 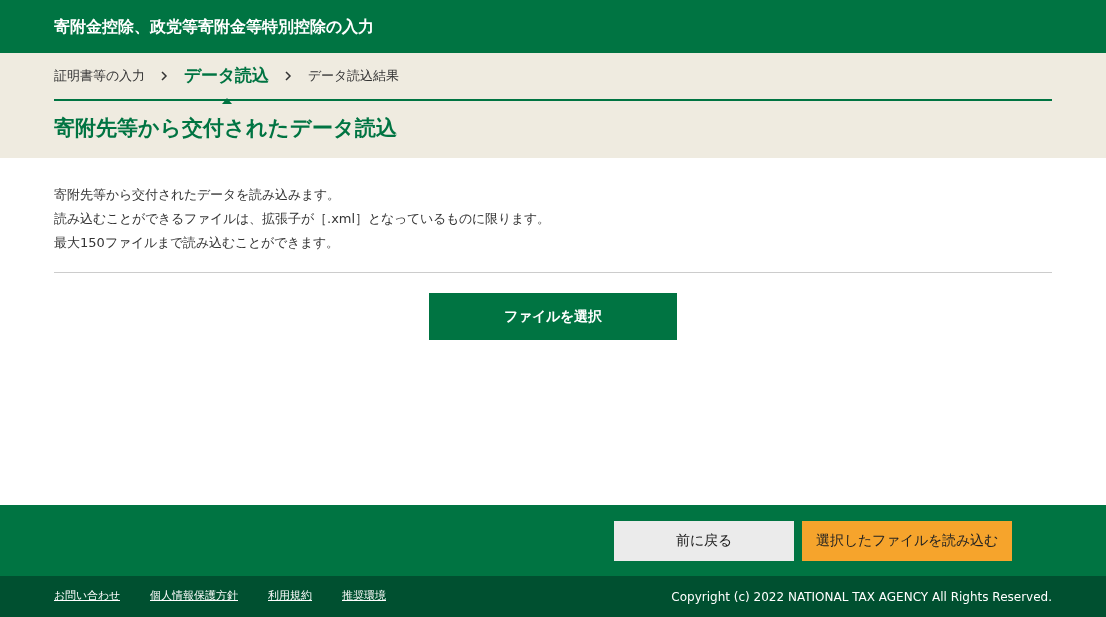 What do you see at coordinates (214, 26) in the screenshot?
I see `page-header-title: 寄附金控除、政党等寄附金等特別控除の入力` at bounding box center [214, 26].